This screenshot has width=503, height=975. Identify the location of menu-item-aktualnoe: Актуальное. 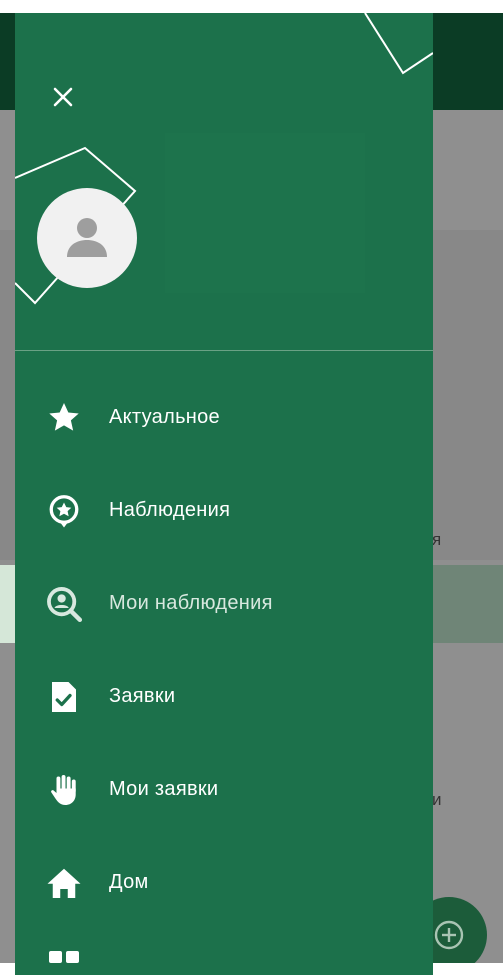
(224, 417).